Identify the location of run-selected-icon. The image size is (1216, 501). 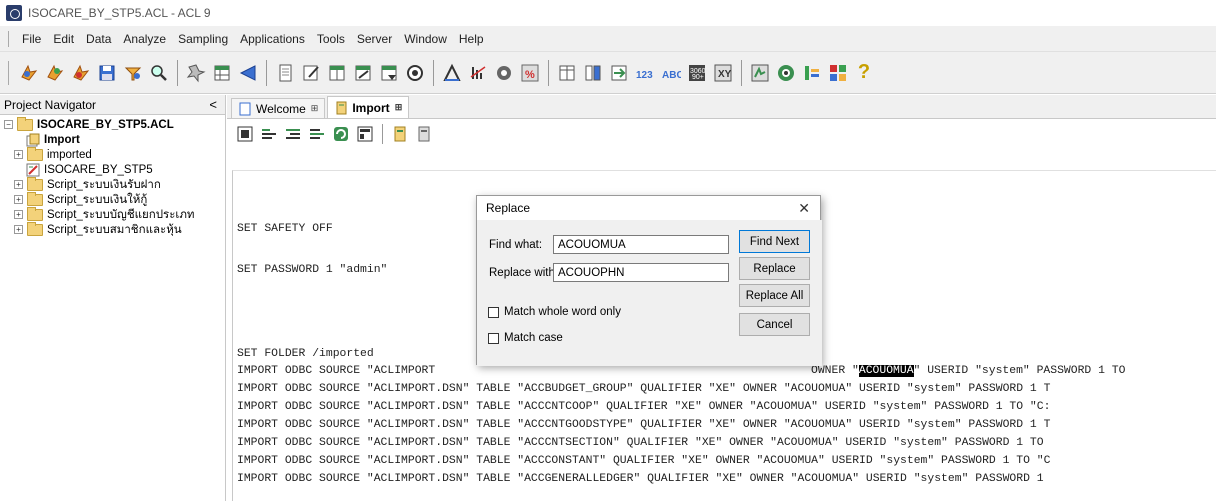
(293, 134).